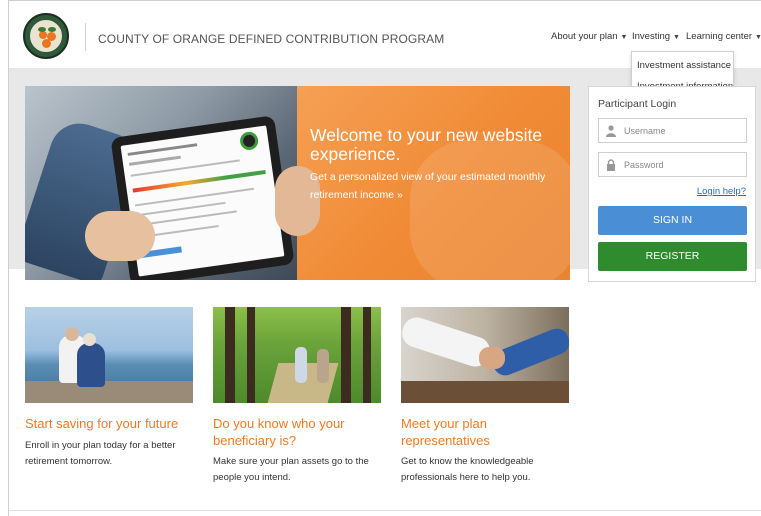 This screenshot has height=516, width=761. Describe the element at coordinates (120, 236) in the screenshot. I see `photo-hand` at that location.